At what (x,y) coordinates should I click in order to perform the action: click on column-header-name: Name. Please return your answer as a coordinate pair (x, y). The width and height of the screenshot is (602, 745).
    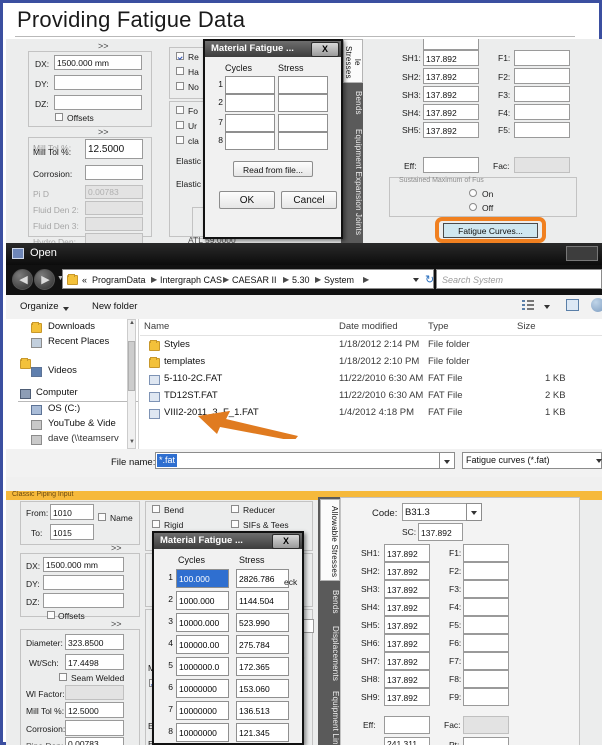
    Looking at the image, I should click on (156, 326).